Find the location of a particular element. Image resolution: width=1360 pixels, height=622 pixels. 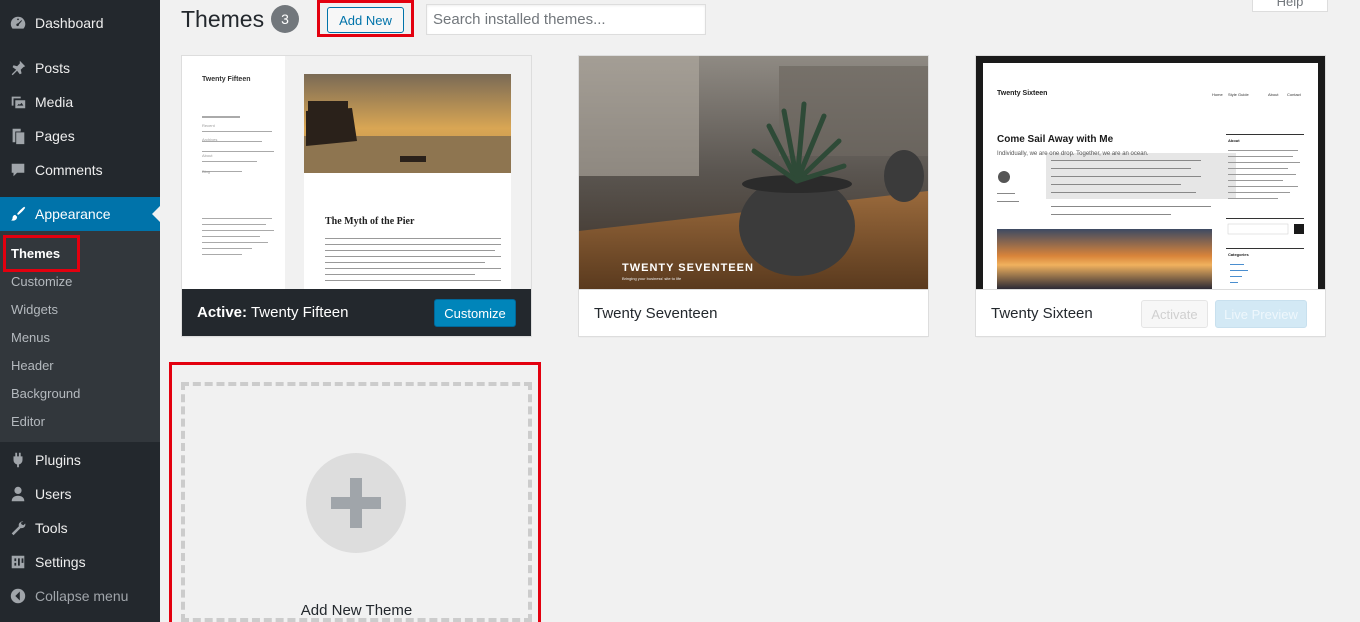

menu-label: Collapse menu is located at coordinates (82, 596).